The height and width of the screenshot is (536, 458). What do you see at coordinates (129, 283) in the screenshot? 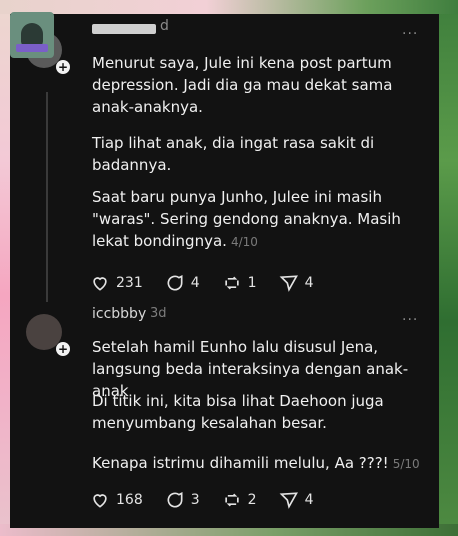
I see `like-count: 231` at bounding box center [129, 283].